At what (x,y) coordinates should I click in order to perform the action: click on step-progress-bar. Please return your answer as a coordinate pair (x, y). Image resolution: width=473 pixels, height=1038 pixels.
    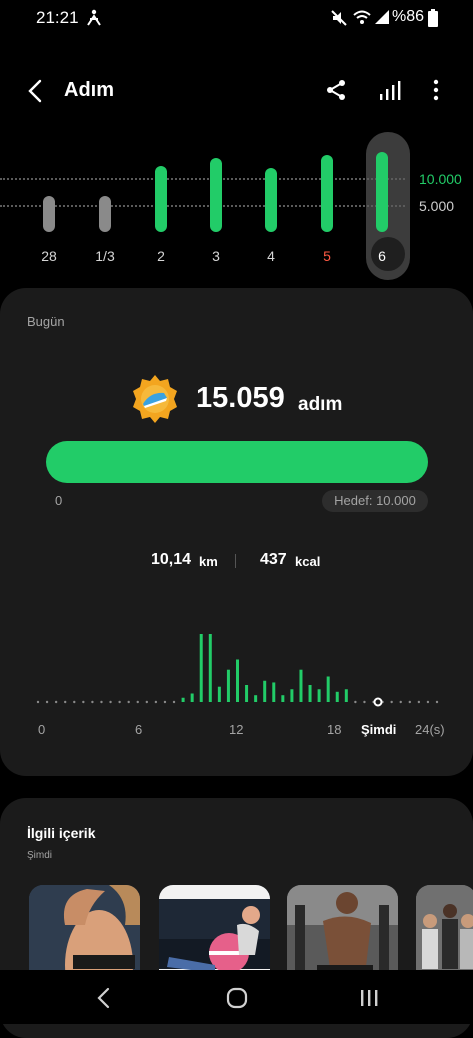
    Looking at the image, I should click on (237, 462).